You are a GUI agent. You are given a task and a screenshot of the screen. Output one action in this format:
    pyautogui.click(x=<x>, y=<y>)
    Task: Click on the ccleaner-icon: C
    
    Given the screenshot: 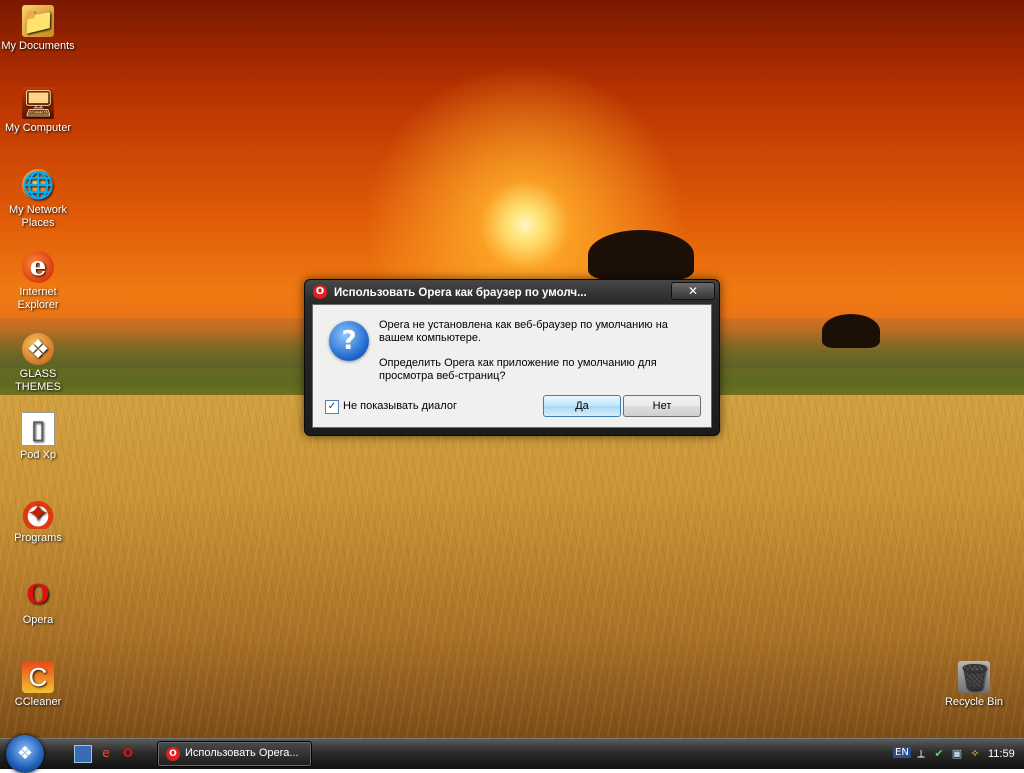 What is the action you would take?
    pyautogui.click(x=38, y=677)
    